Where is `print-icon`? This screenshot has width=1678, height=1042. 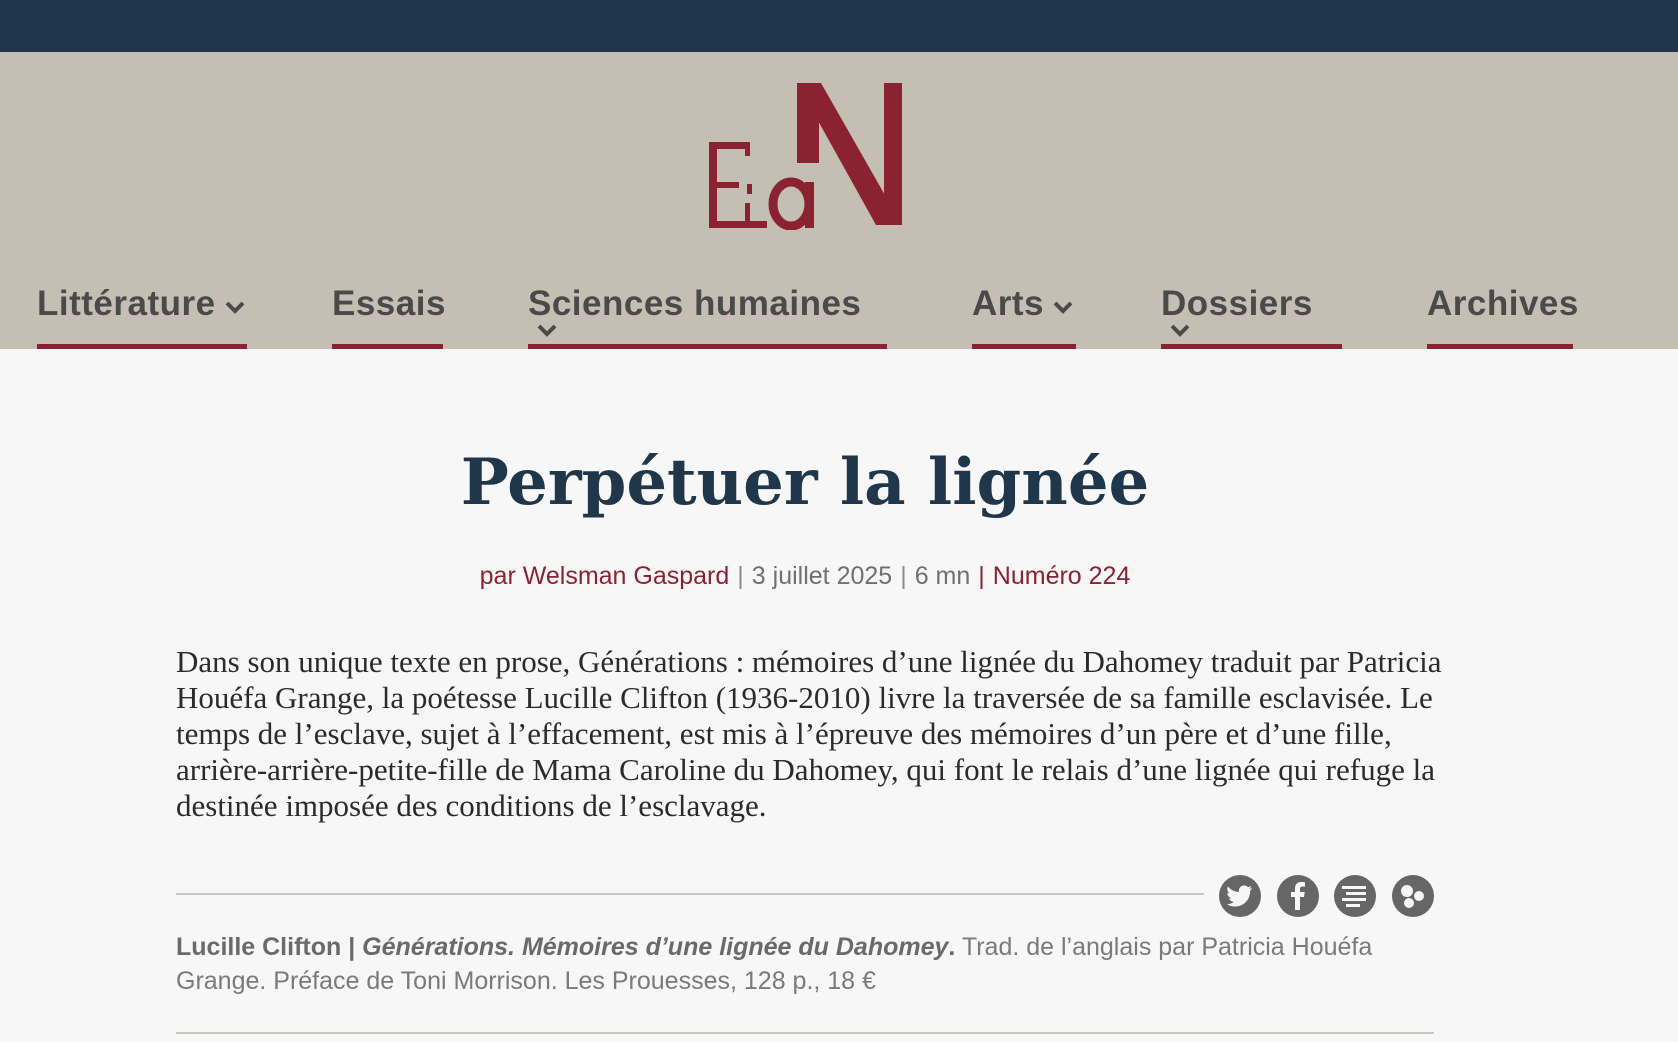
print-icon is located at coordinates (1355, 896).